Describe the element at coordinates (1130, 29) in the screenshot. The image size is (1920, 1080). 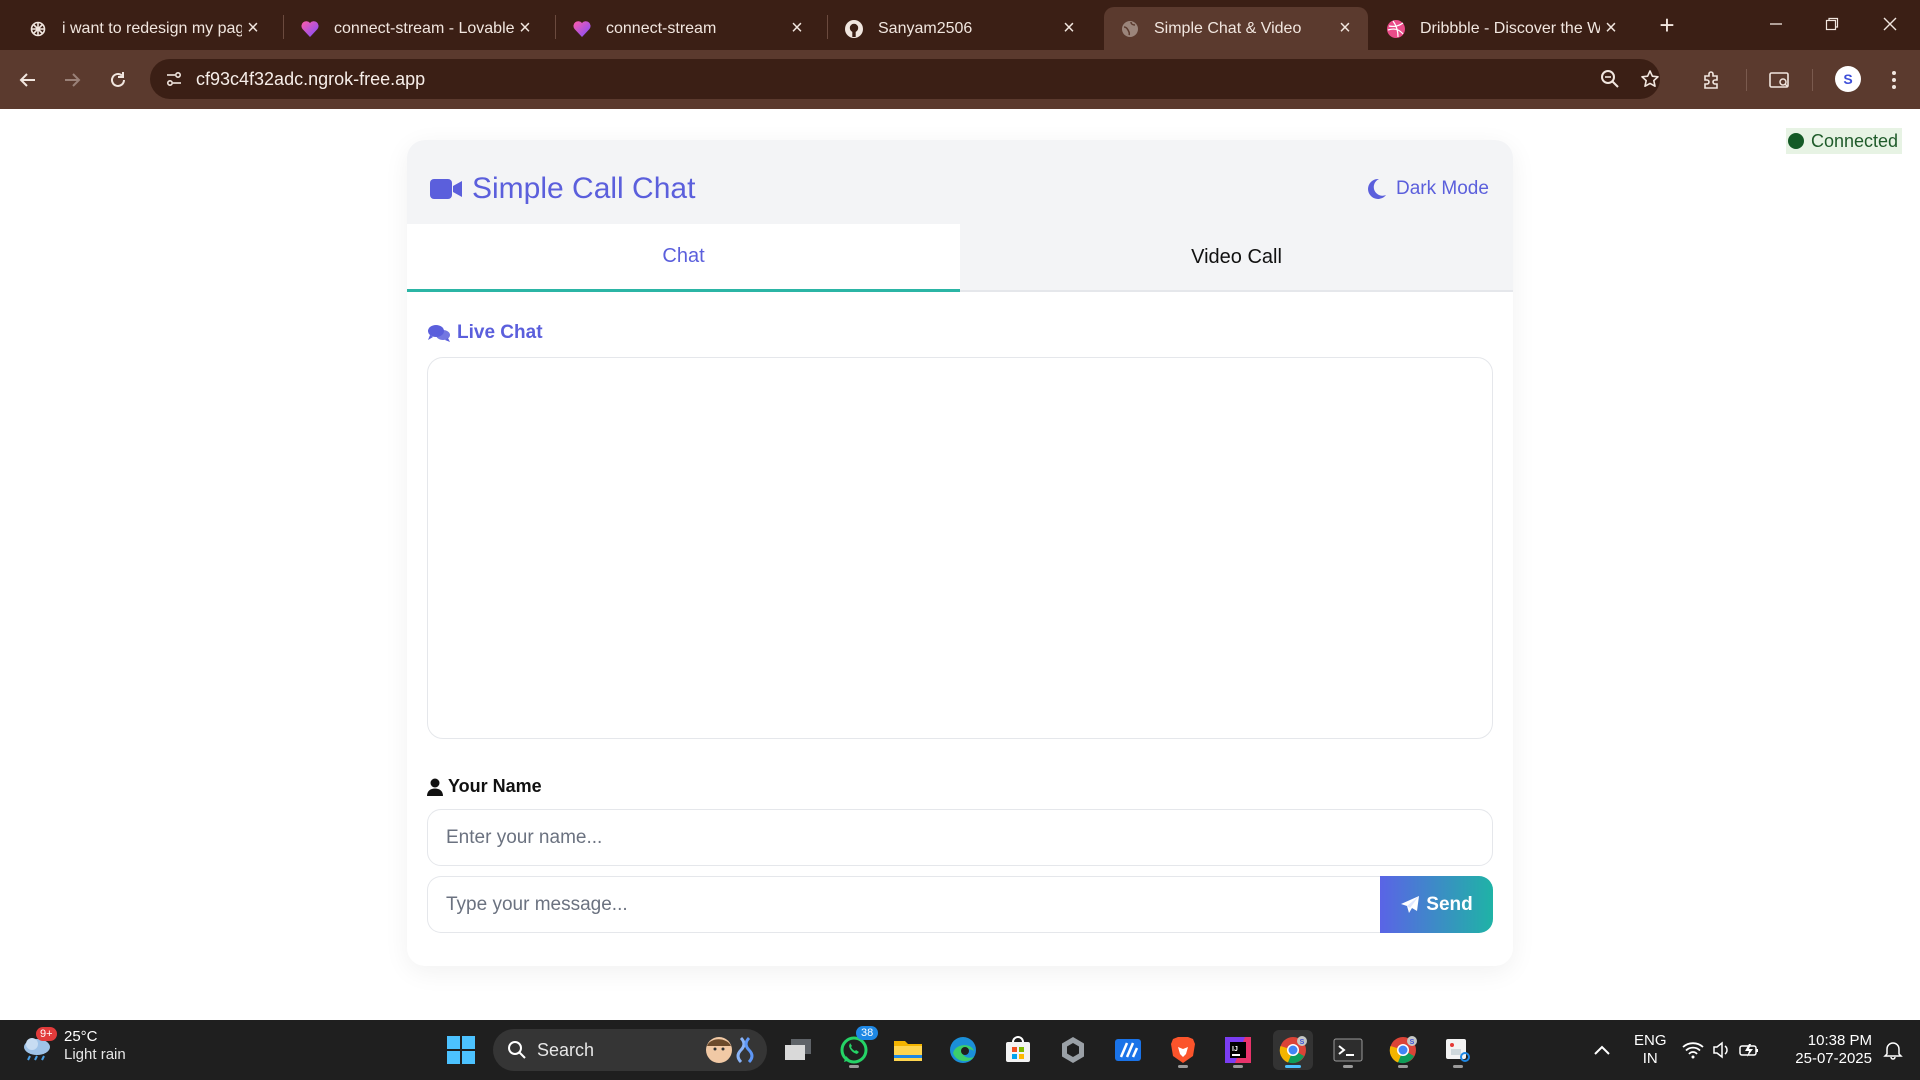
I see `globe-icon` at that location.